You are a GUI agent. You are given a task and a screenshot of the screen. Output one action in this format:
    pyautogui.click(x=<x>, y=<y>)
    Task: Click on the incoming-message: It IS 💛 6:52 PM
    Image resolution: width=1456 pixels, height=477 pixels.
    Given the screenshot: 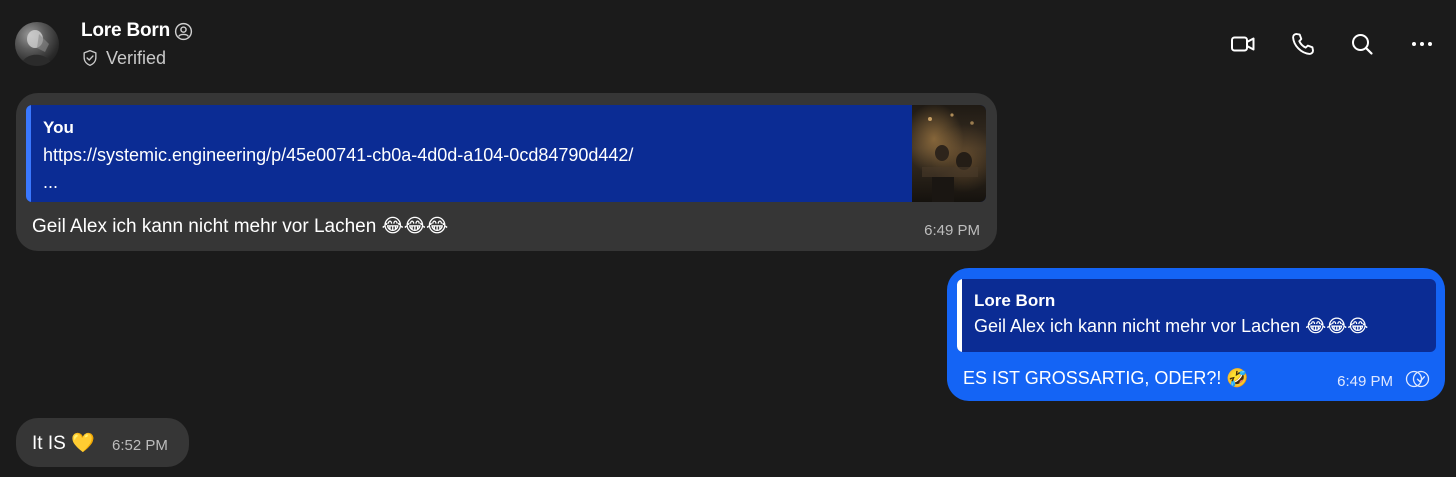 What is the action you would take?
    pyautogui.click(x=102, y=442)
    